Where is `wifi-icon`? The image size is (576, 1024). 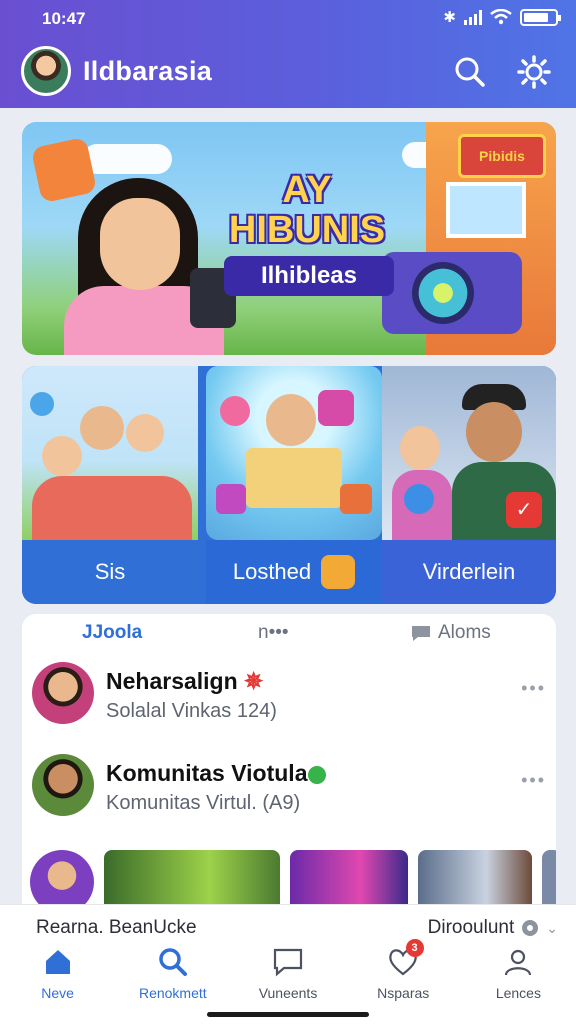
wifi-icon is located at coordinates (501, 17).